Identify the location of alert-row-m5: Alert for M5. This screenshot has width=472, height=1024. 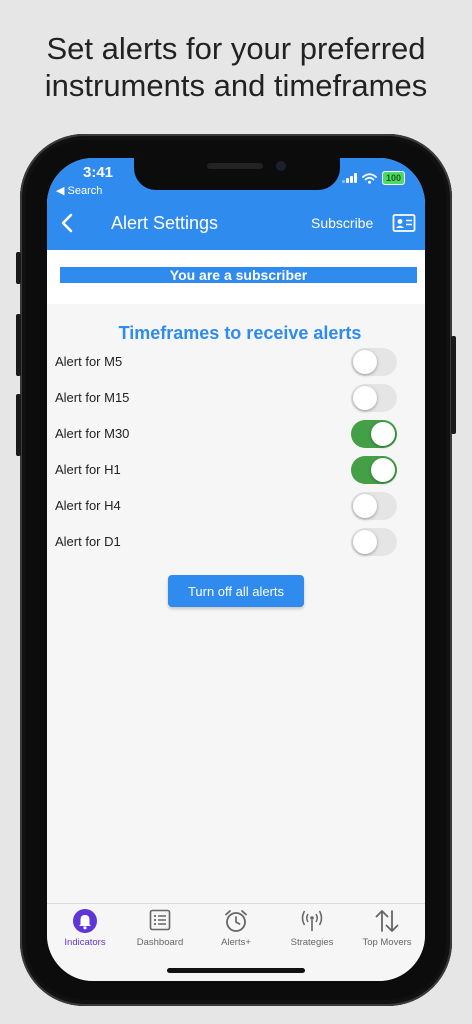
(227, 362).